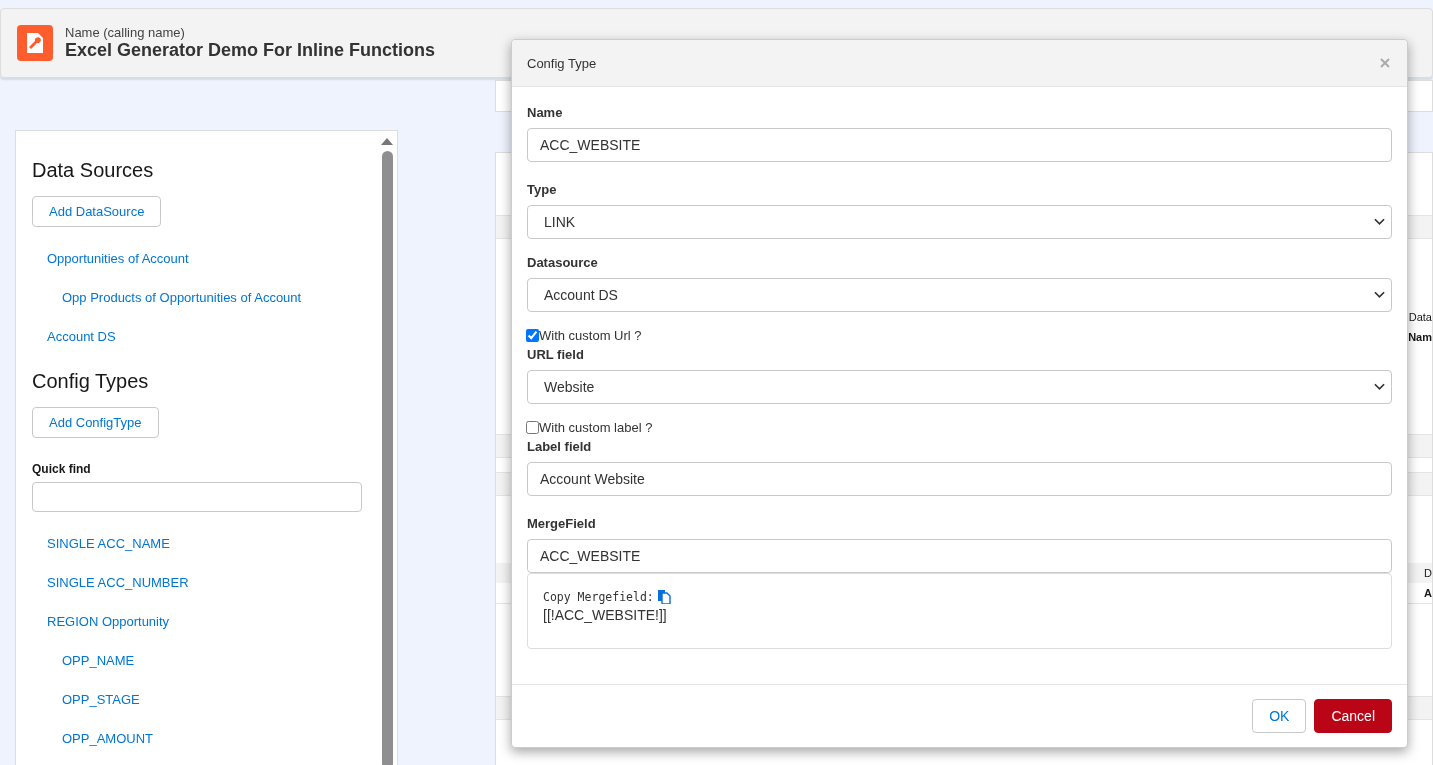 Image resolution: width=1433 pixels, height=765 pixels. I want to click on header-subtitle: Name (calling name), so click(125, 32).